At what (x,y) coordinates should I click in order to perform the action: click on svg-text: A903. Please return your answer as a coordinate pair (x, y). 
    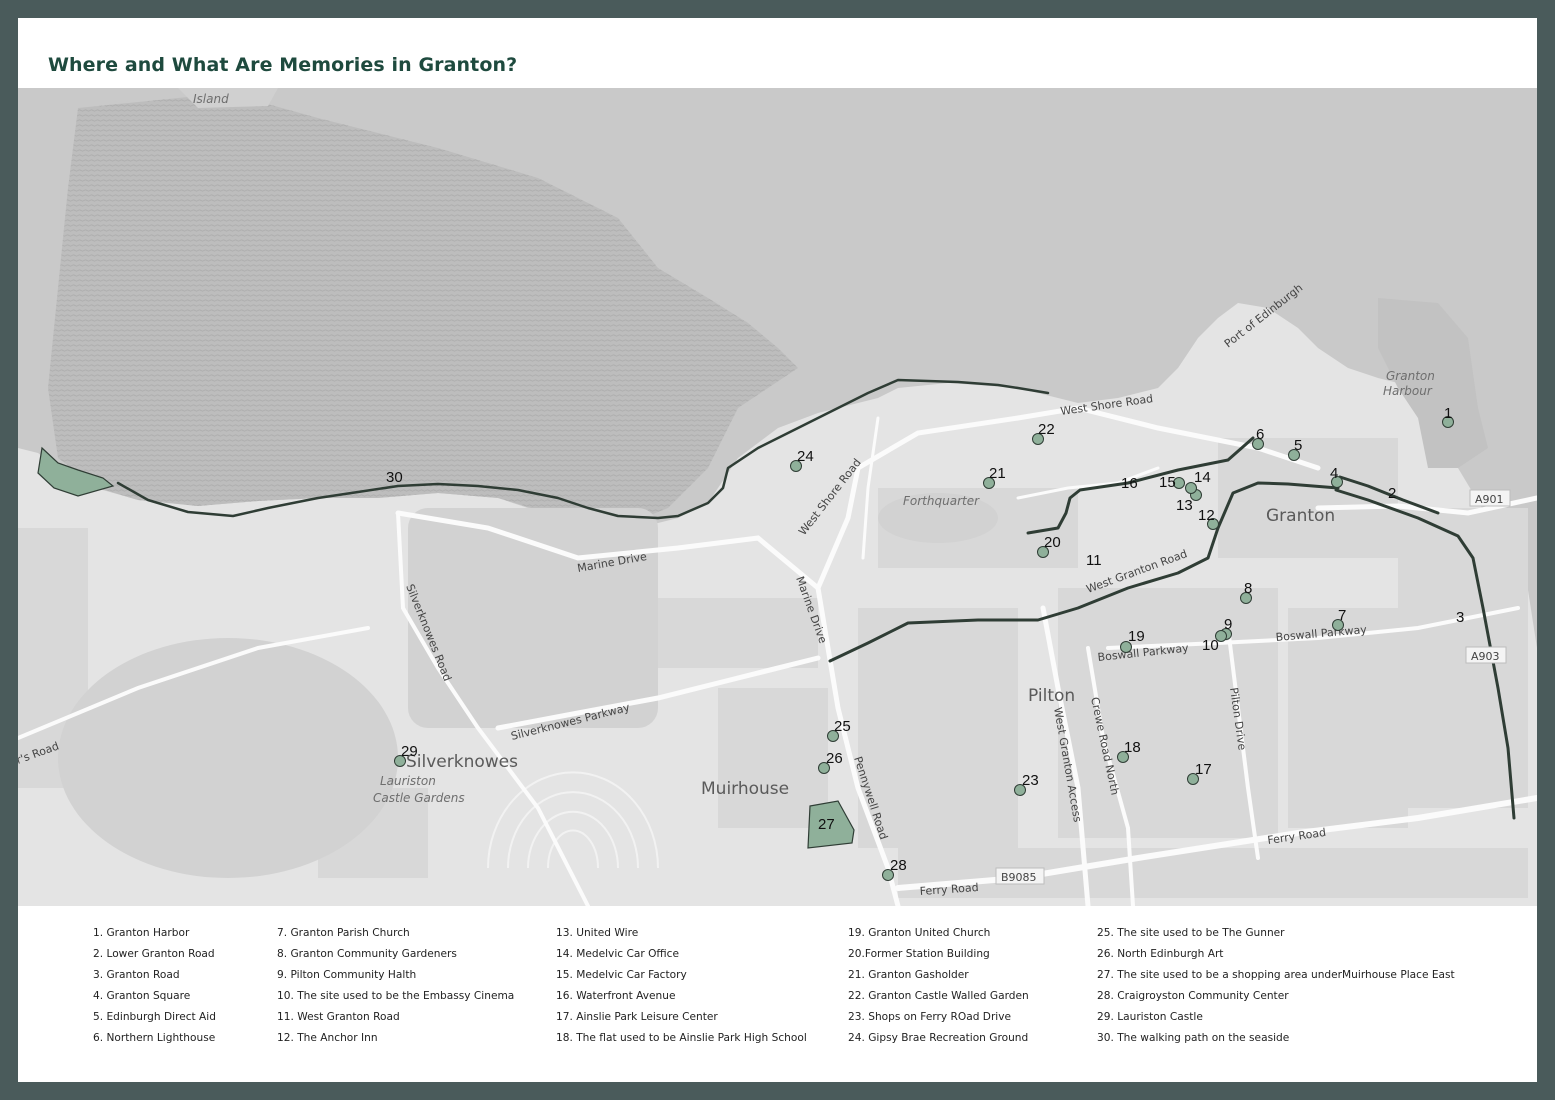
    Looking at the image, I should click on (1485, 656).